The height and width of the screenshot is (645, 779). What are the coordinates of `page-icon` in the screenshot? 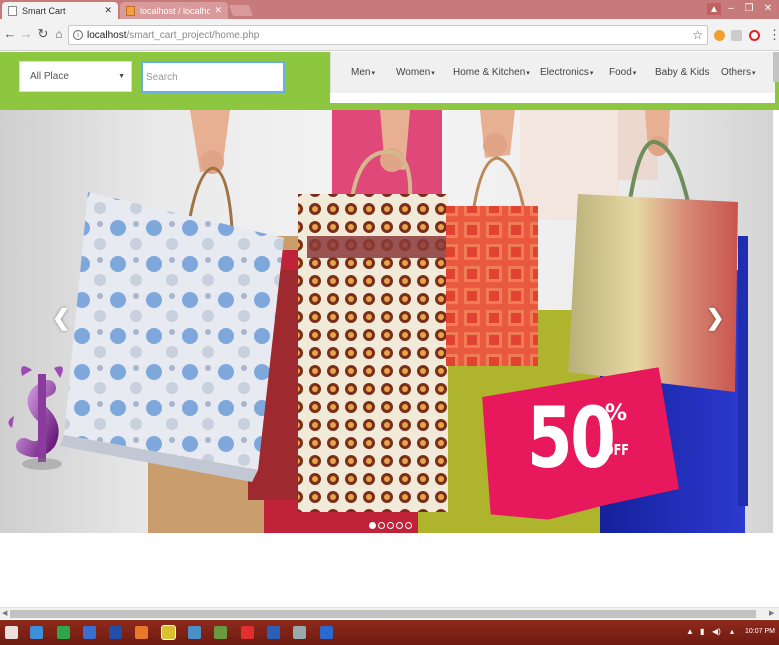 It's located at (12, 10).